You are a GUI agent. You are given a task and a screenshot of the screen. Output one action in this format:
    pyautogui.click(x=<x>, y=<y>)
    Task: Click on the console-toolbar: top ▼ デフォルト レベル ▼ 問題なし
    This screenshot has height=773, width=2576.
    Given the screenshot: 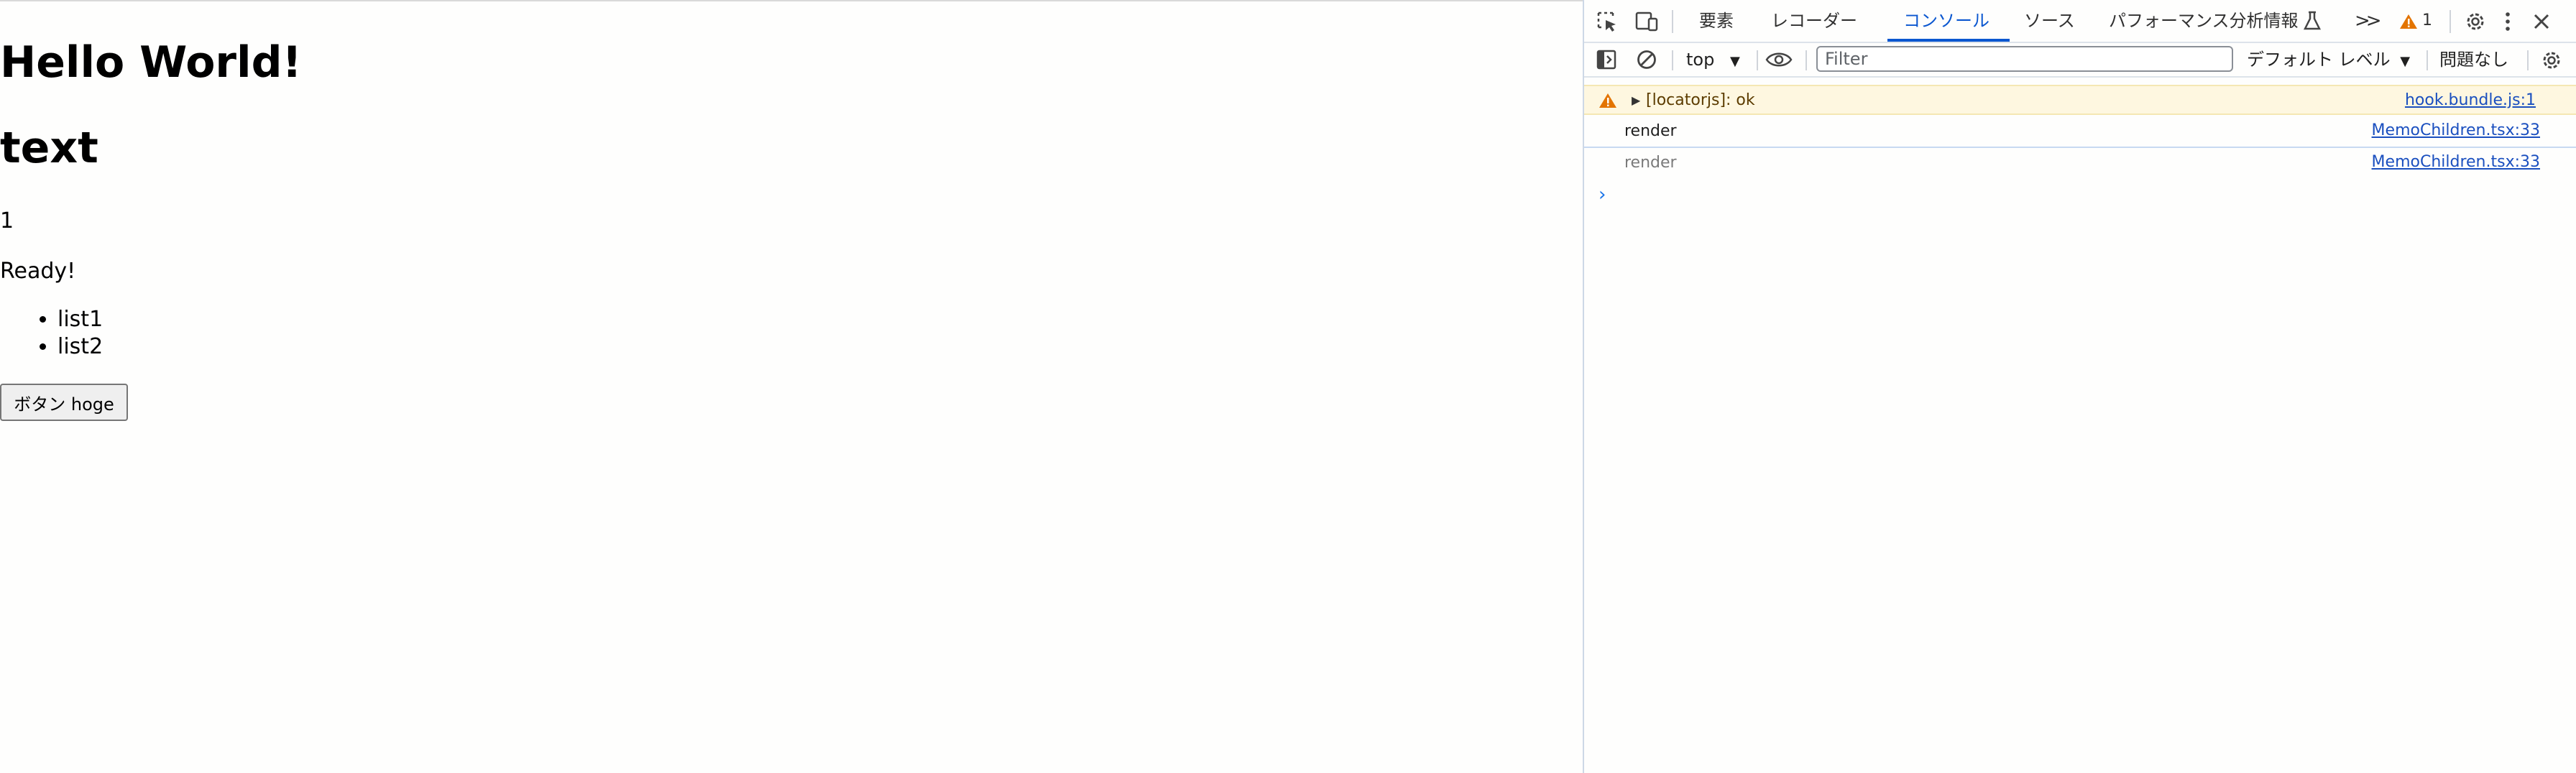 What is the action you would take?
    pyautogui.click(x=2080, y=60)
    